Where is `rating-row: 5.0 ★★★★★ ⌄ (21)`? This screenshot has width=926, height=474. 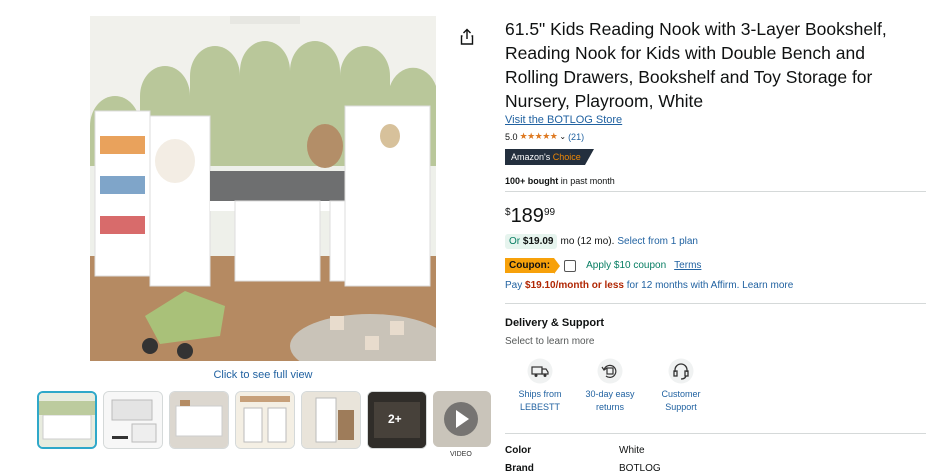 rating-row: 5.0 ★★★★★ ⌄ (21) is located at coordinates (544, 136).